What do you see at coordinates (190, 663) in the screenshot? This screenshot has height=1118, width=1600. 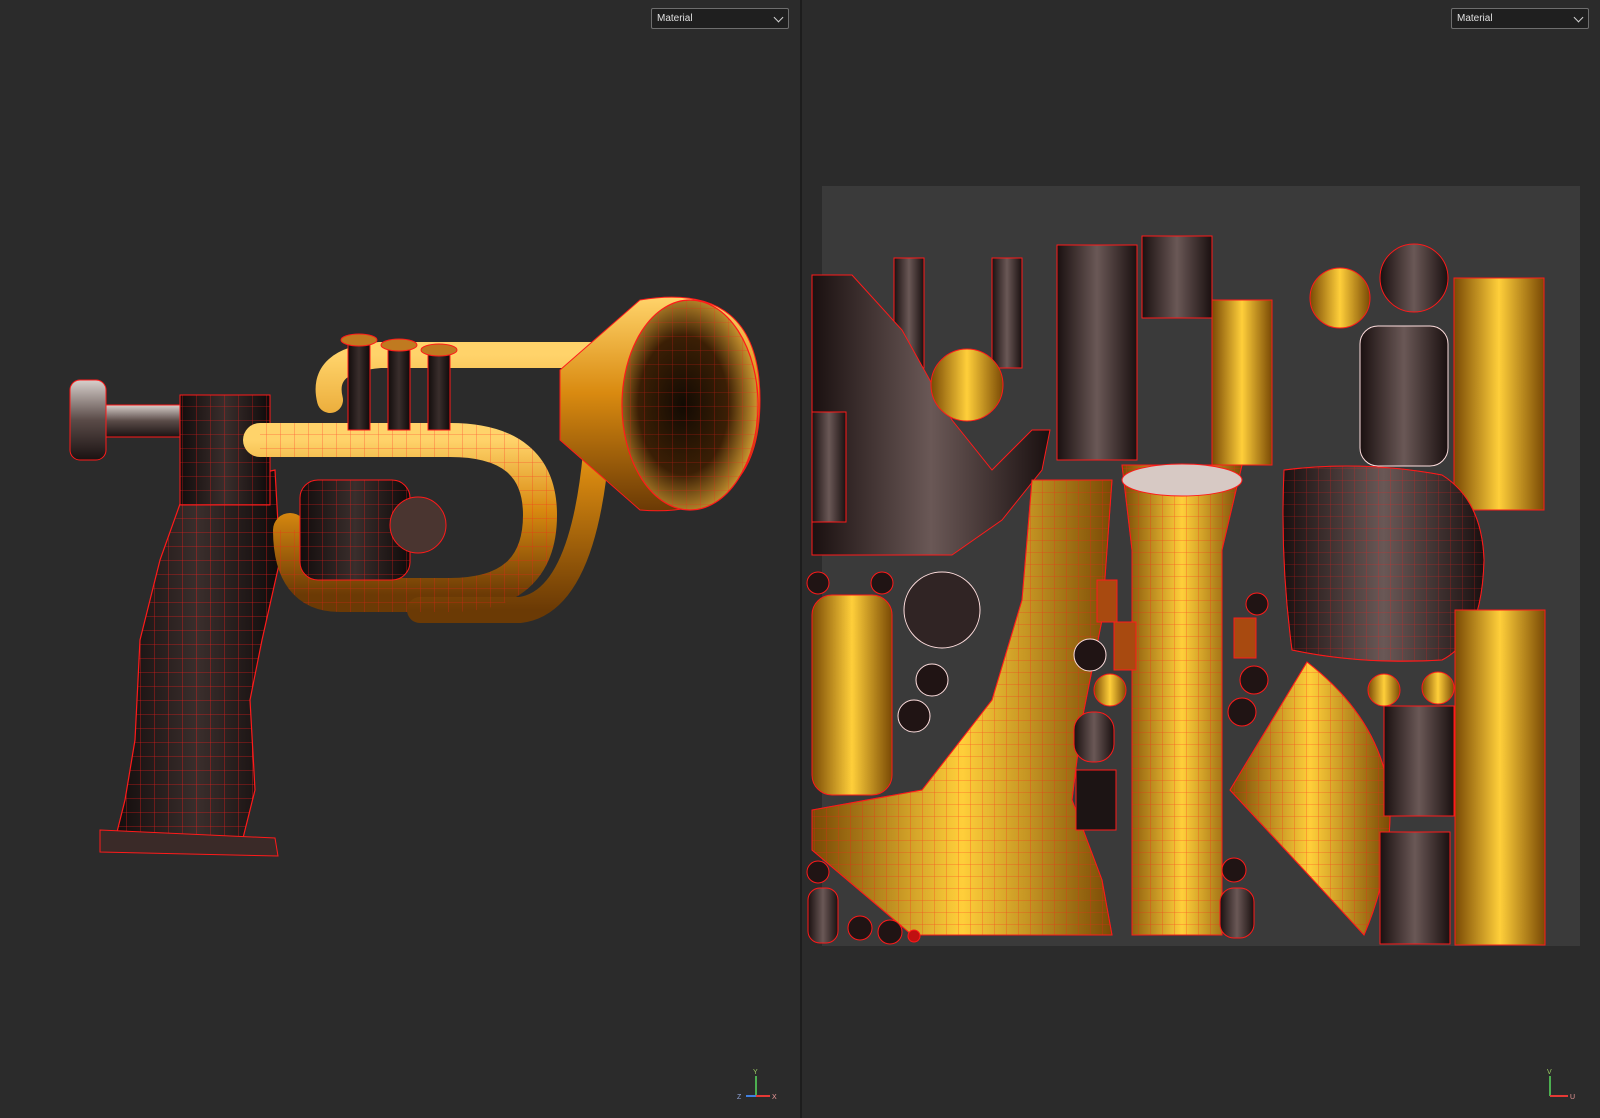 I see `pistol-grip` at bounding box center [190, 663].